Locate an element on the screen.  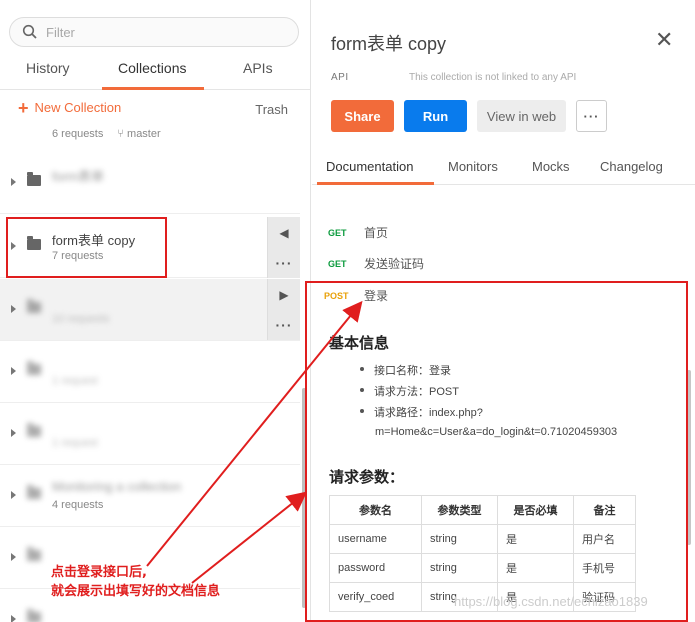
branch-icon: ⑂ is located at coordinates (122, 134).